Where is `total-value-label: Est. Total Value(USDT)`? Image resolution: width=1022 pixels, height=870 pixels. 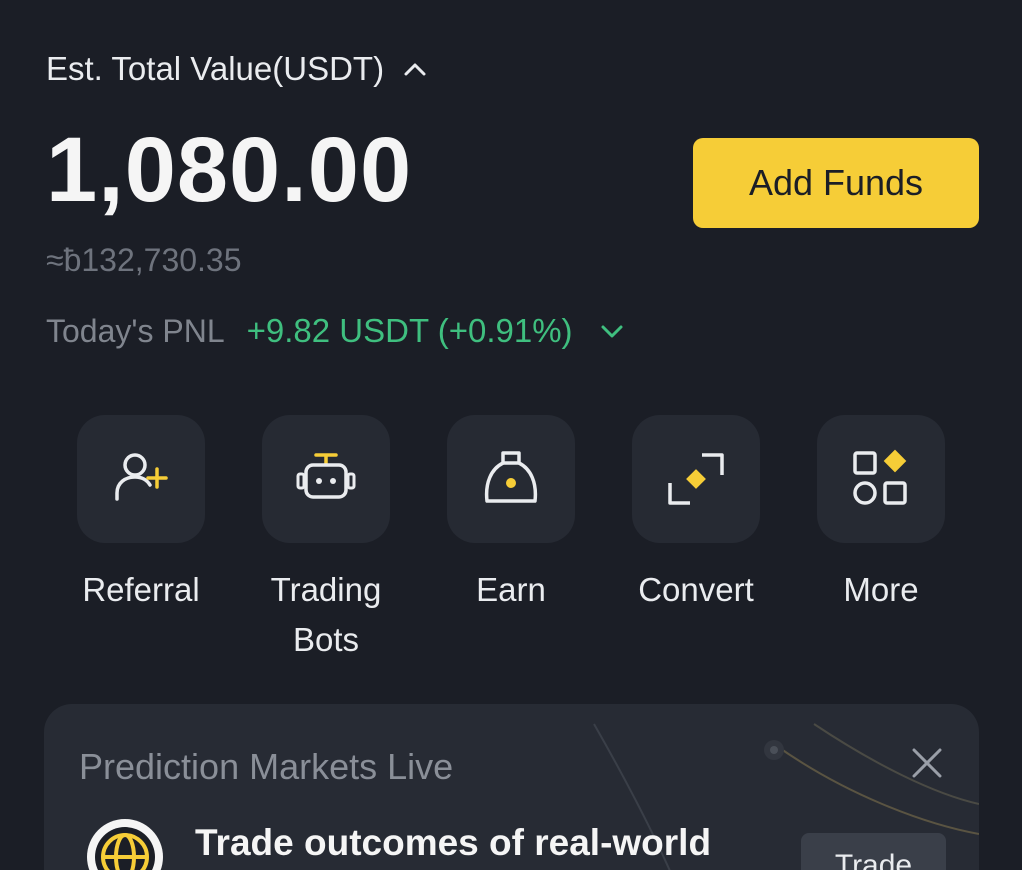 total-value-label: Est. Total Value(USDT) is located at coordinates (215, 68).